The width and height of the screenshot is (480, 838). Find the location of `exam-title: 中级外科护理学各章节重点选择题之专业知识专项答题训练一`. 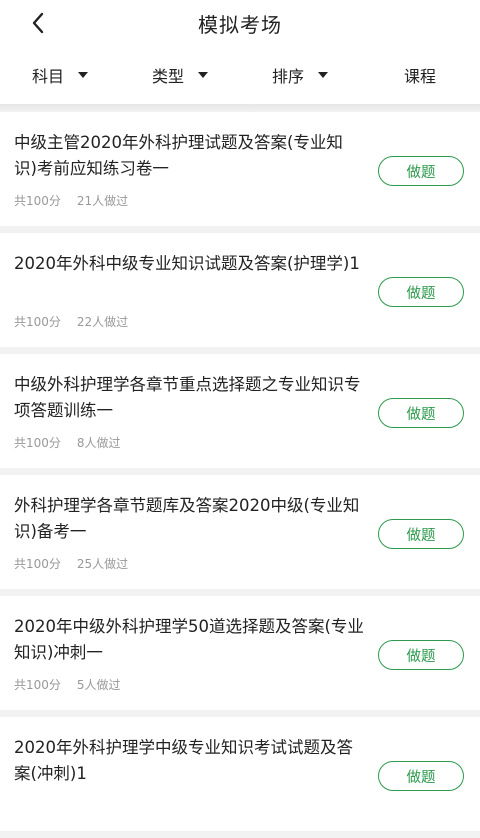

exam-title: 中级外科护理学各章节重点选择题之专业知识专项答题训练一 is located at coordinates (187, 397).